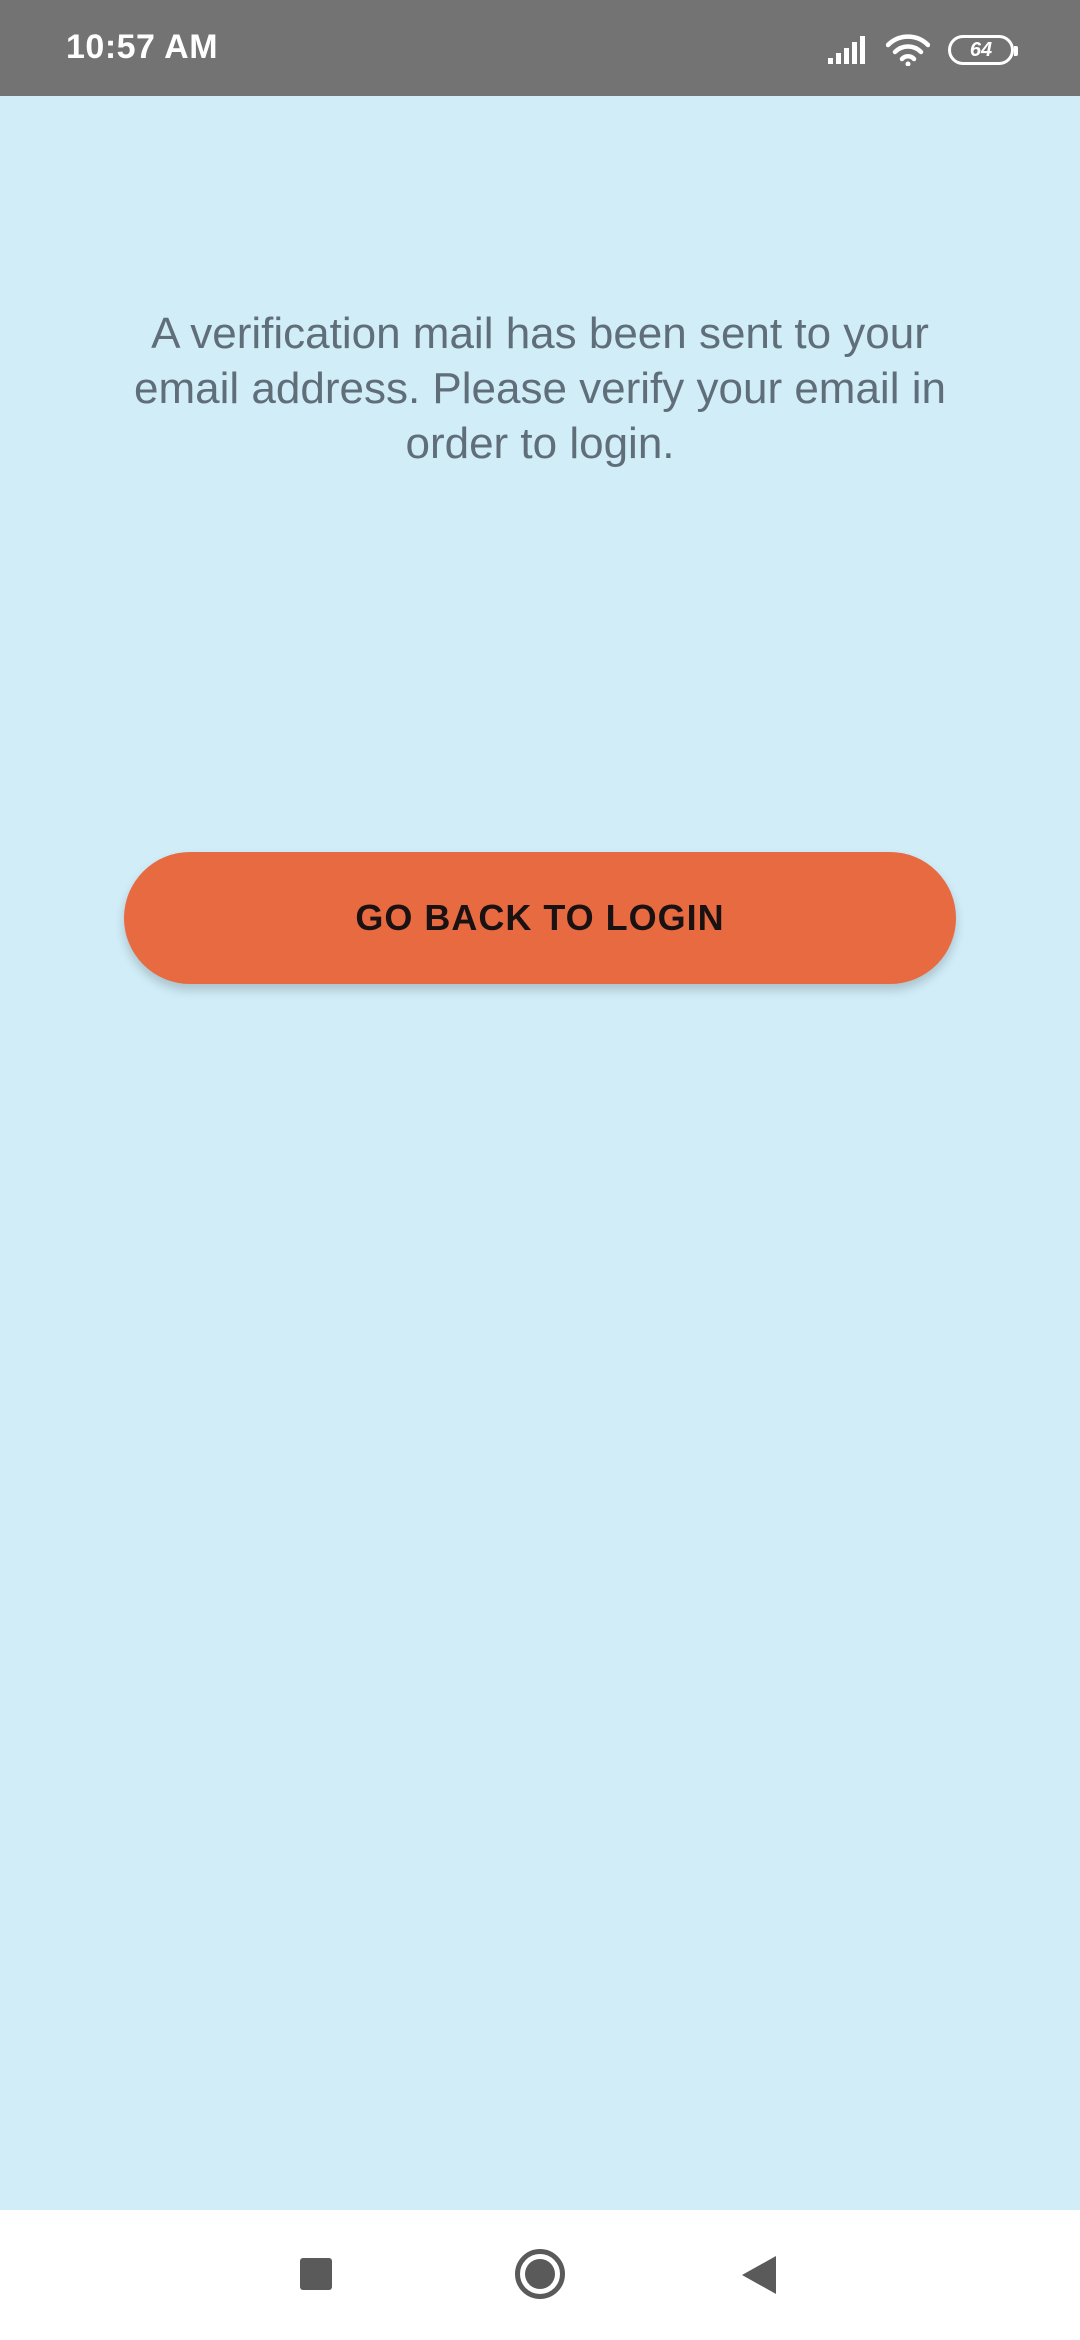 Image resolution: width=1080 pixels, height=2340 pixels. I want to click on go-back-to-login-button: GO BACK TO LOGIN, so click(540, 918).